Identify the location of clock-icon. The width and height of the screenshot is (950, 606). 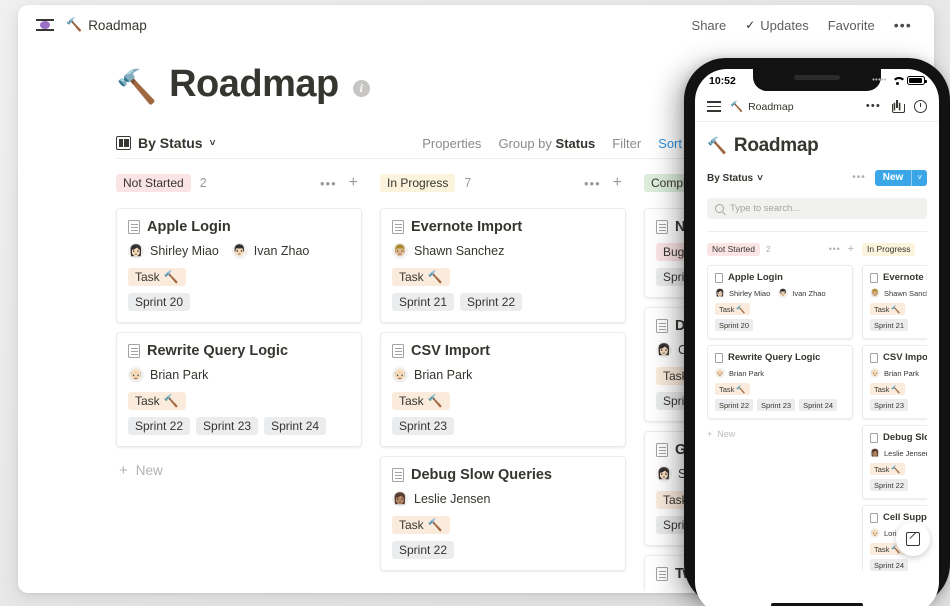
(920, 106).